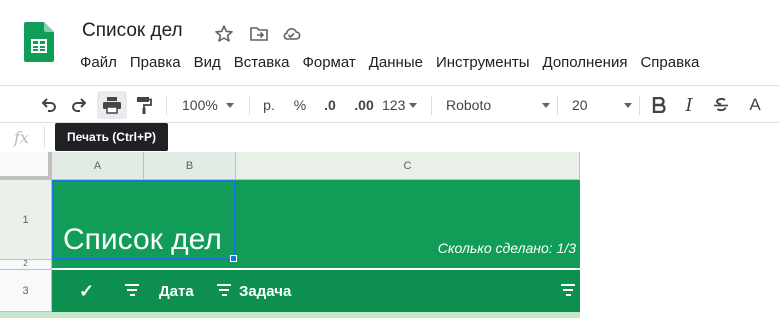  I want to click on strikethrough-icon, so click(721, 104).